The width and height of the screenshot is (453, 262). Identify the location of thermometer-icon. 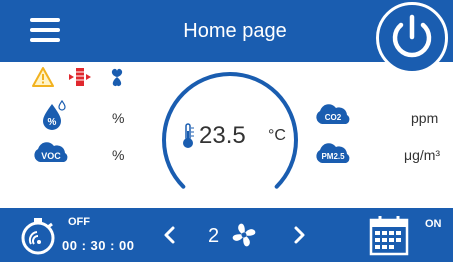
(188, 135).